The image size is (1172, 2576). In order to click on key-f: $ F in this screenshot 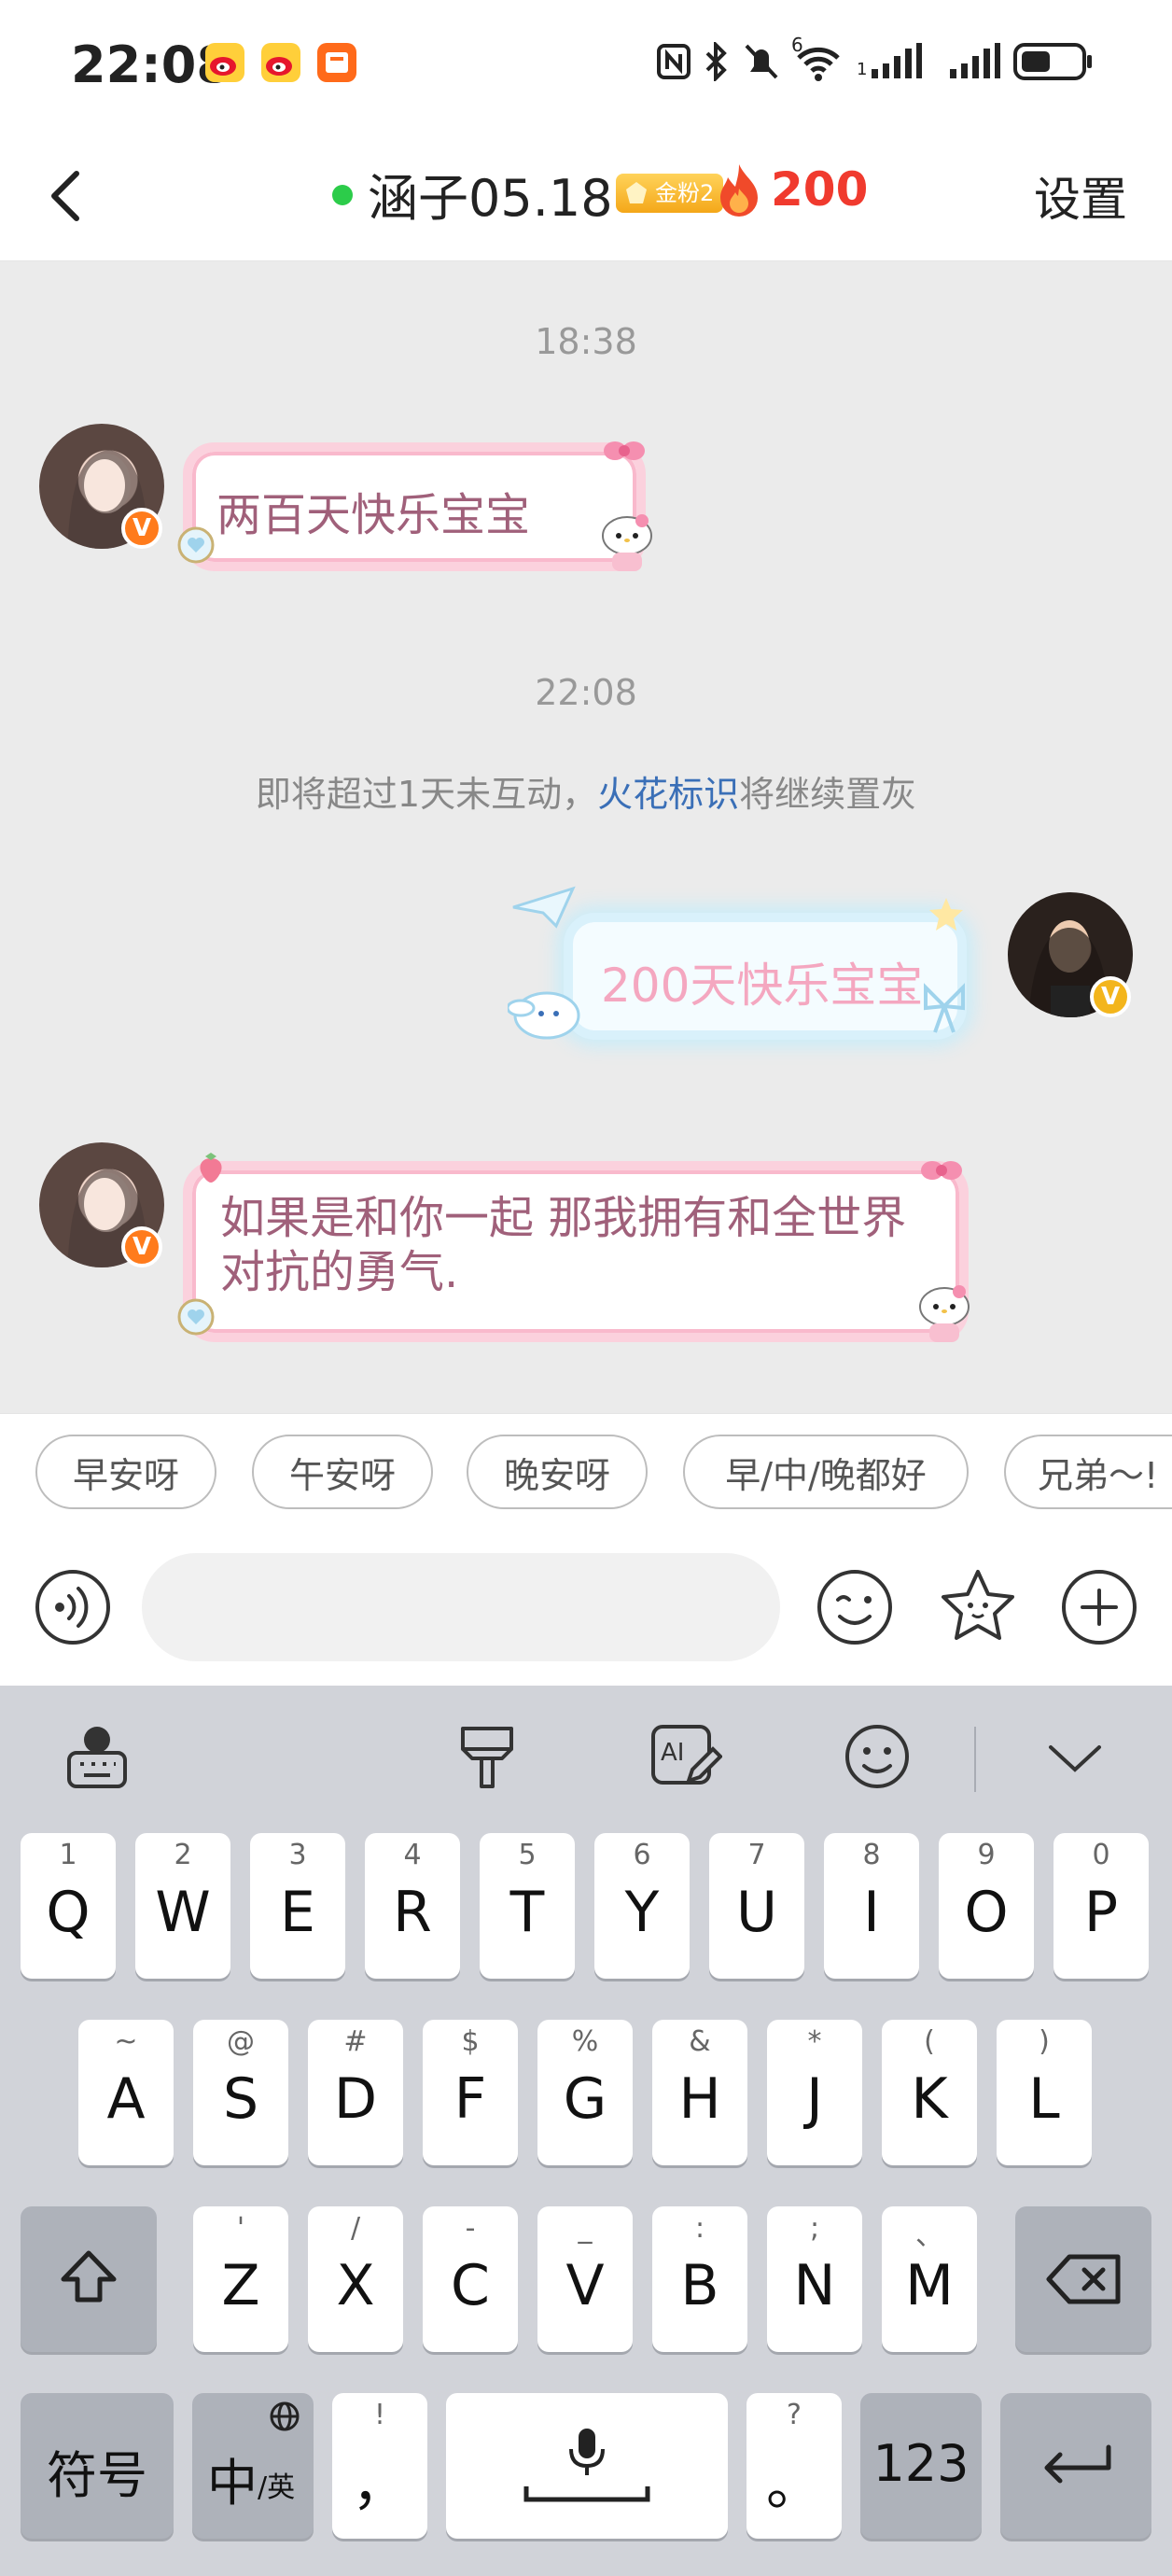, I will do `click(470, 2092)`.